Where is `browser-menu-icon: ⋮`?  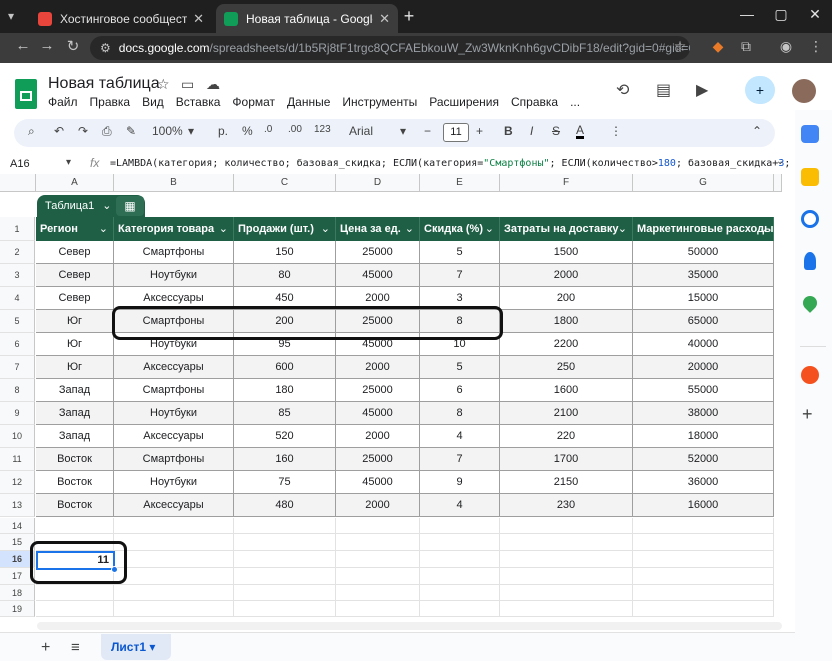 browser-menu-icon: ⋮ is located at coordinates (816, 46).